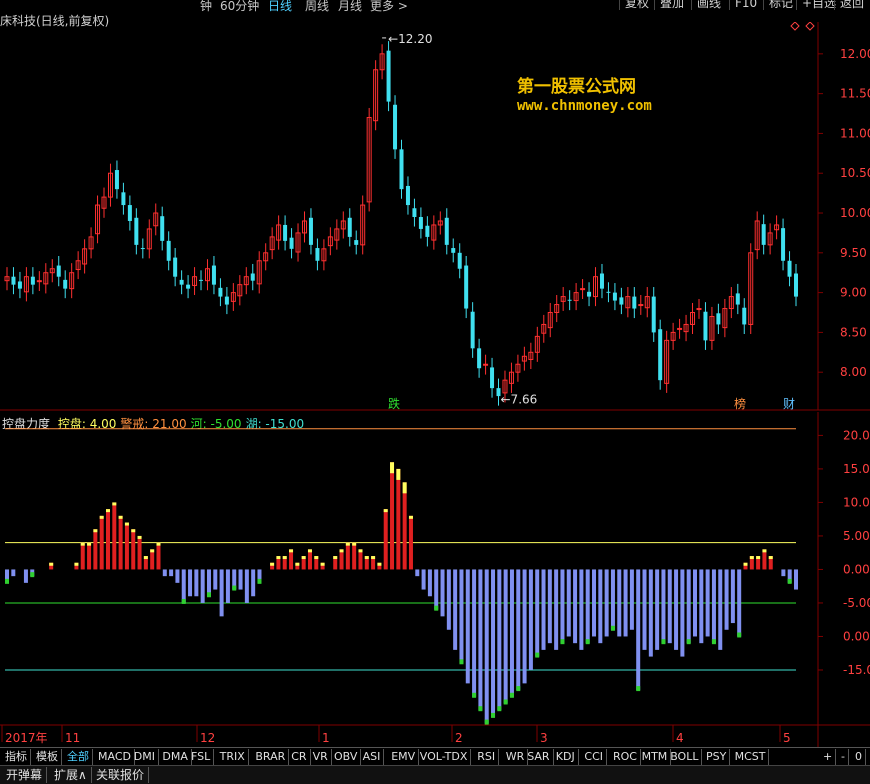 This screenshot has height=784, width=870. I want to click on indicator-tab: BOLL, so click(685, 757).